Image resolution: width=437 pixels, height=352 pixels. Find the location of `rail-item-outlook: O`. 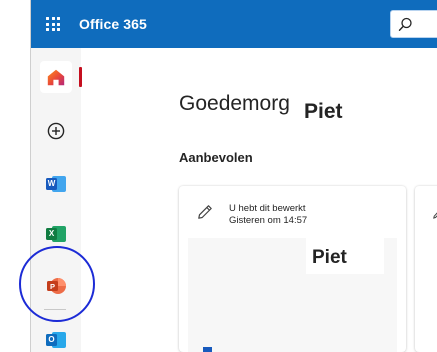

rail-item-outlook: O is located at coordinates (56, 338).